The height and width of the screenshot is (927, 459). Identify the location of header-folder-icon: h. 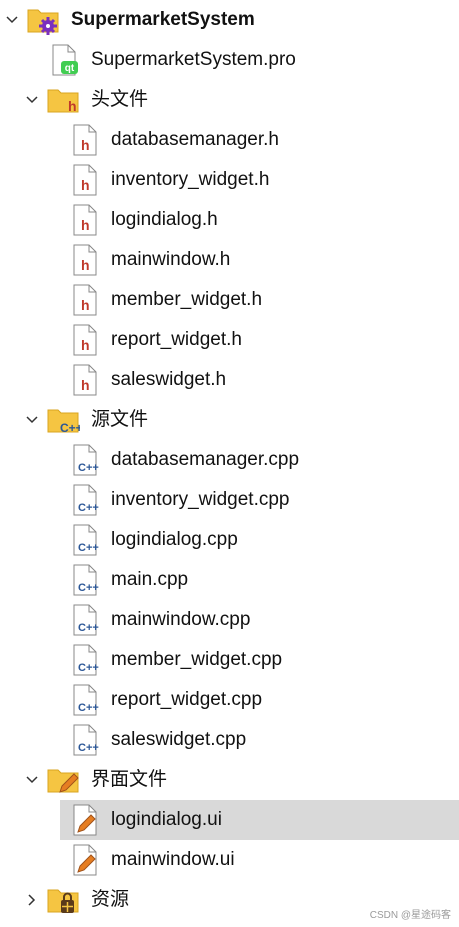
(63, 101).